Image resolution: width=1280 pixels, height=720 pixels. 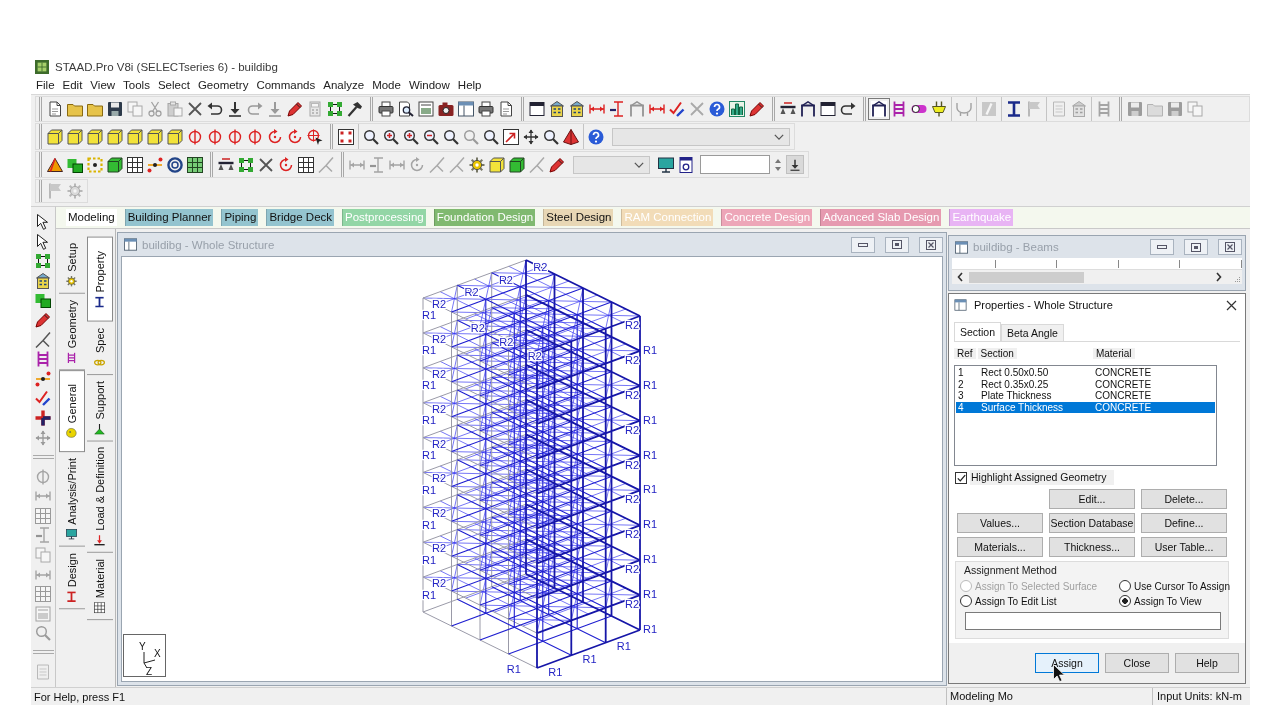 I want to click on close-button, so click(x=931, y=244).